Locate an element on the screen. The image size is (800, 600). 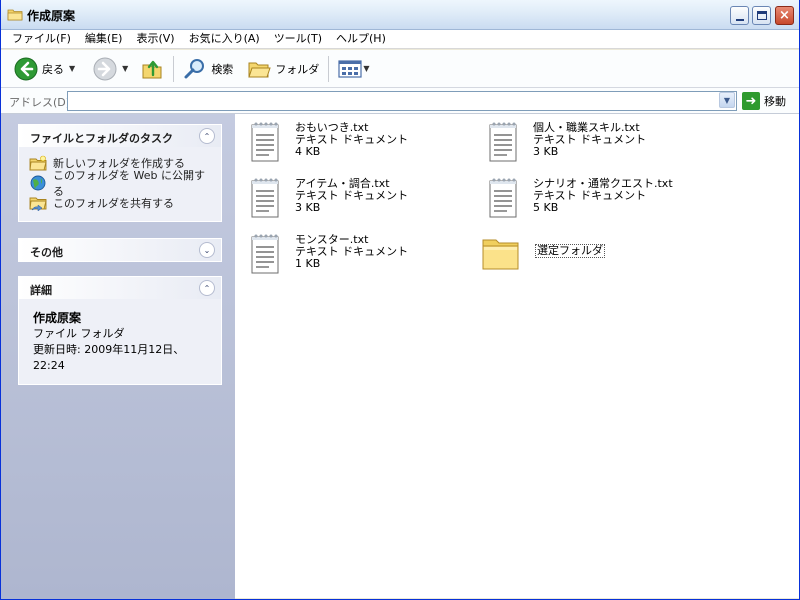
detail-modified-date: 更新日時: 2009年11月12日、22:24 is located at coordinates (109, 357).